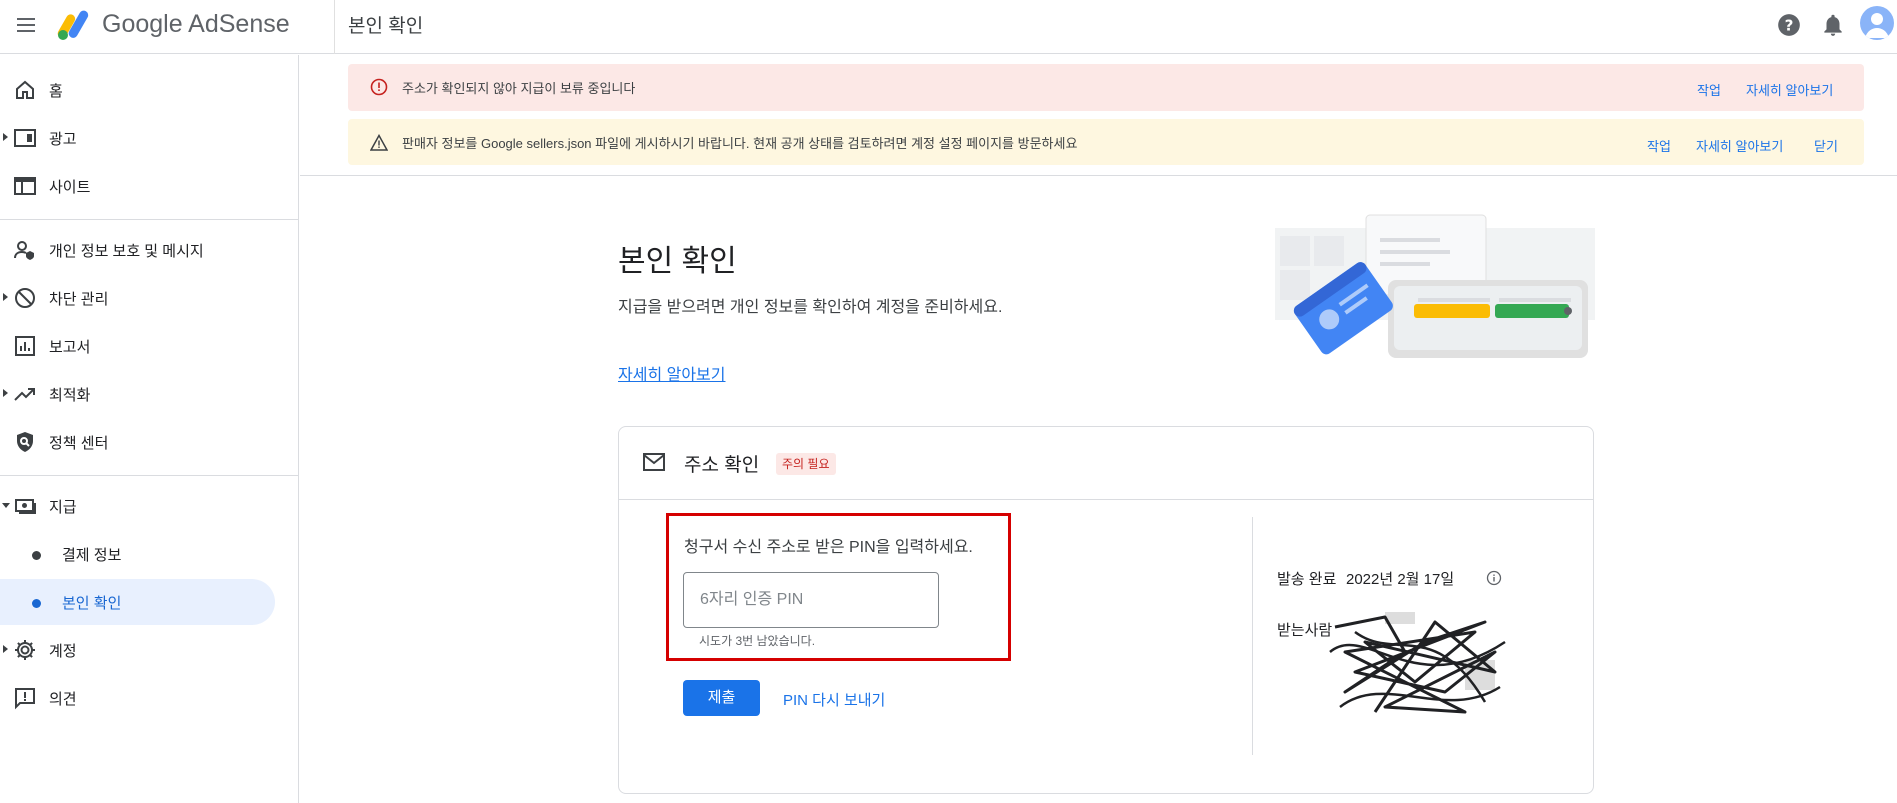 The width and height of the screenshot is (1897, 803). What do you see at coordinates (677, 261) in the screenshot?
I see `section-title: 본인 확인` at bounding box center [677, 261].